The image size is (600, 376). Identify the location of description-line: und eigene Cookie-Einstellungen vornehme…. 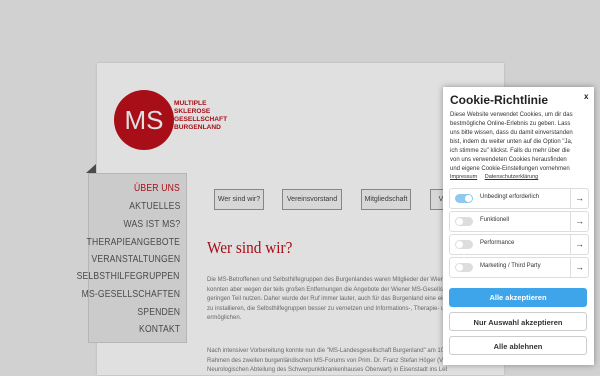
(510, 169).